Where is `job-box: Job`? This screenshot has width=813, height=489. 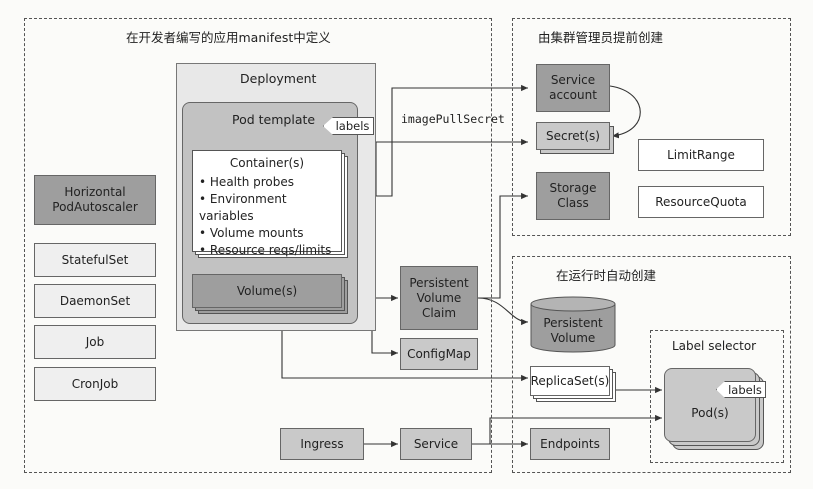 job-box: Job is located at coordinates (95, 342).